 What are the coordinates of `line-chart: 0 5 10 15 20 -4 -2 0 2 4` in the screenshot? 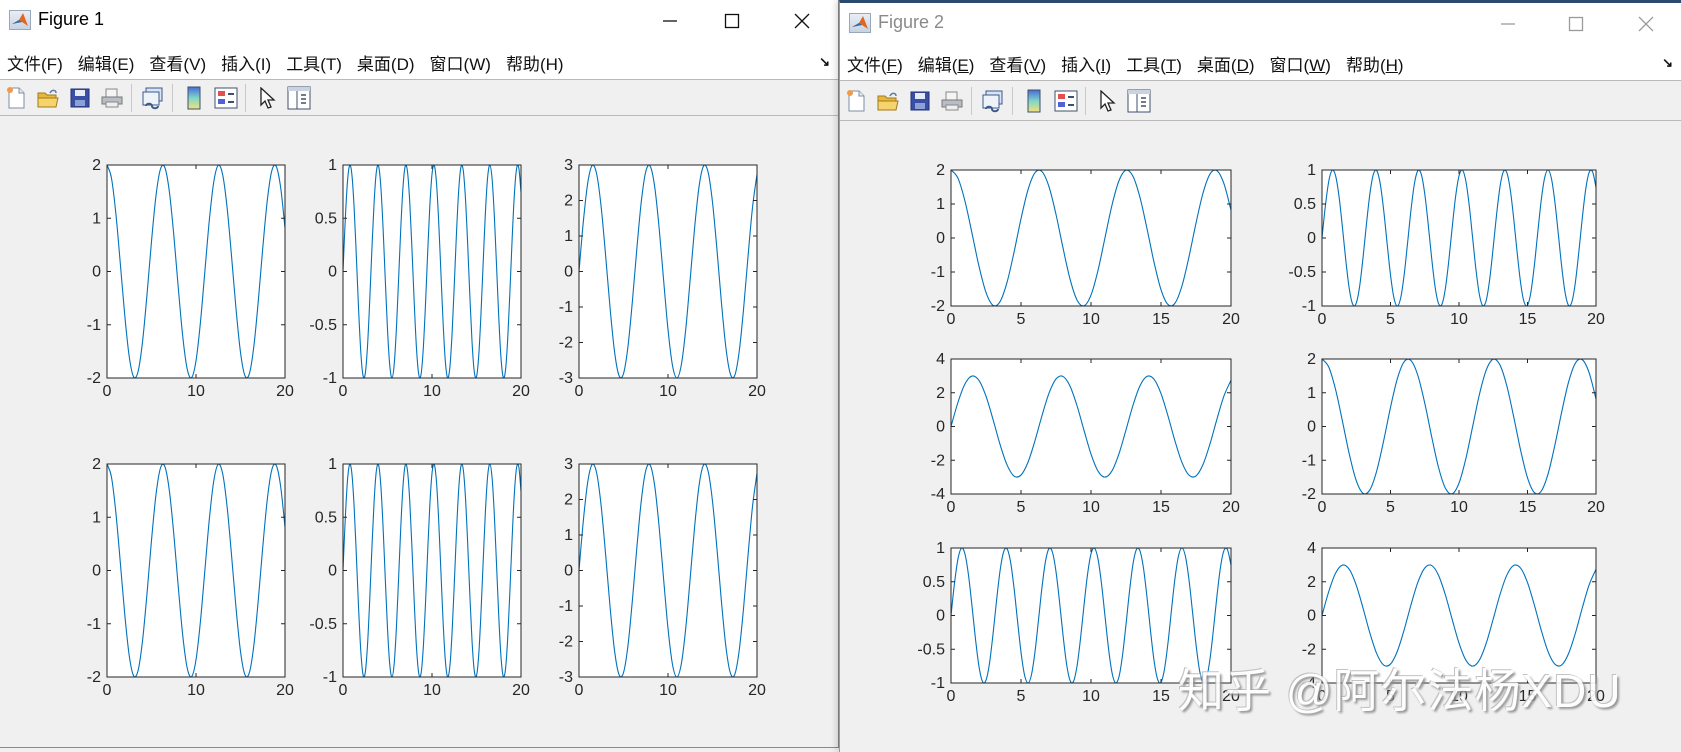 It's located at (1085, 433).